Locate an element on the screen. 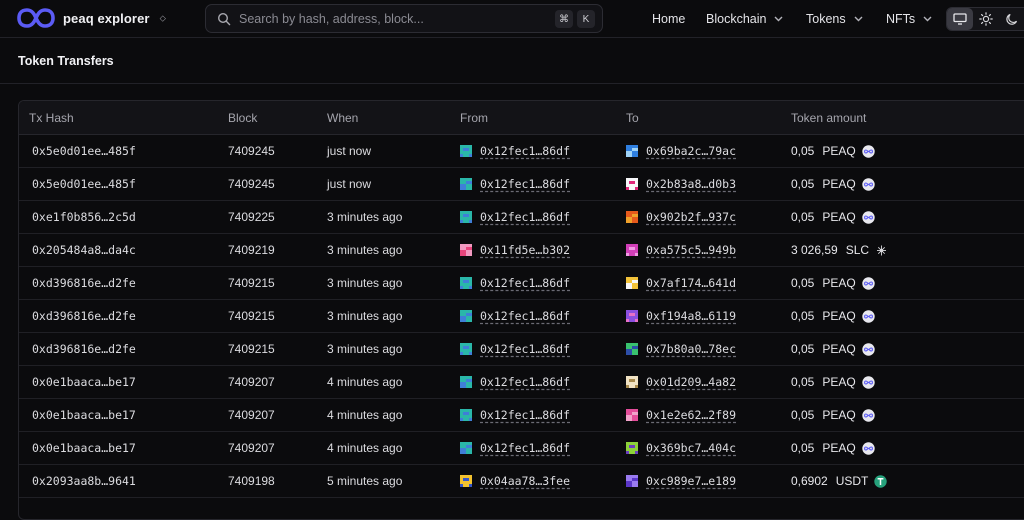  theme-light-button is located at coordinates (986, 19).